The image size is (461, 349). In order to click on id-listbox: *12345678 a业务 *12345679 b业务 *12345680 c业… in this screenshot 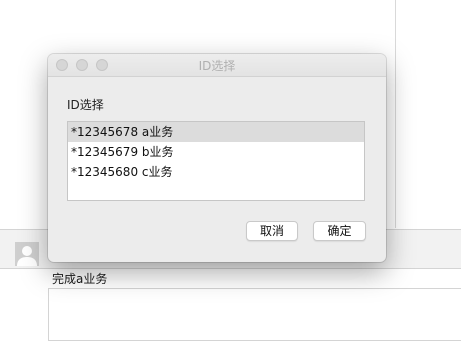, I will do `click(216, 161)`.